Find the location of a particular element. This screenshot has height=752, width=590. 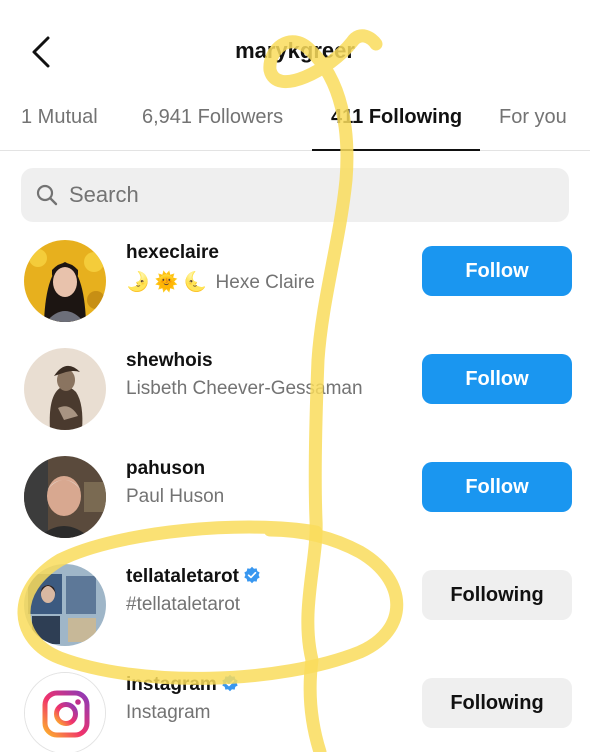

search-input: Search is located at coordinates (295, 195).